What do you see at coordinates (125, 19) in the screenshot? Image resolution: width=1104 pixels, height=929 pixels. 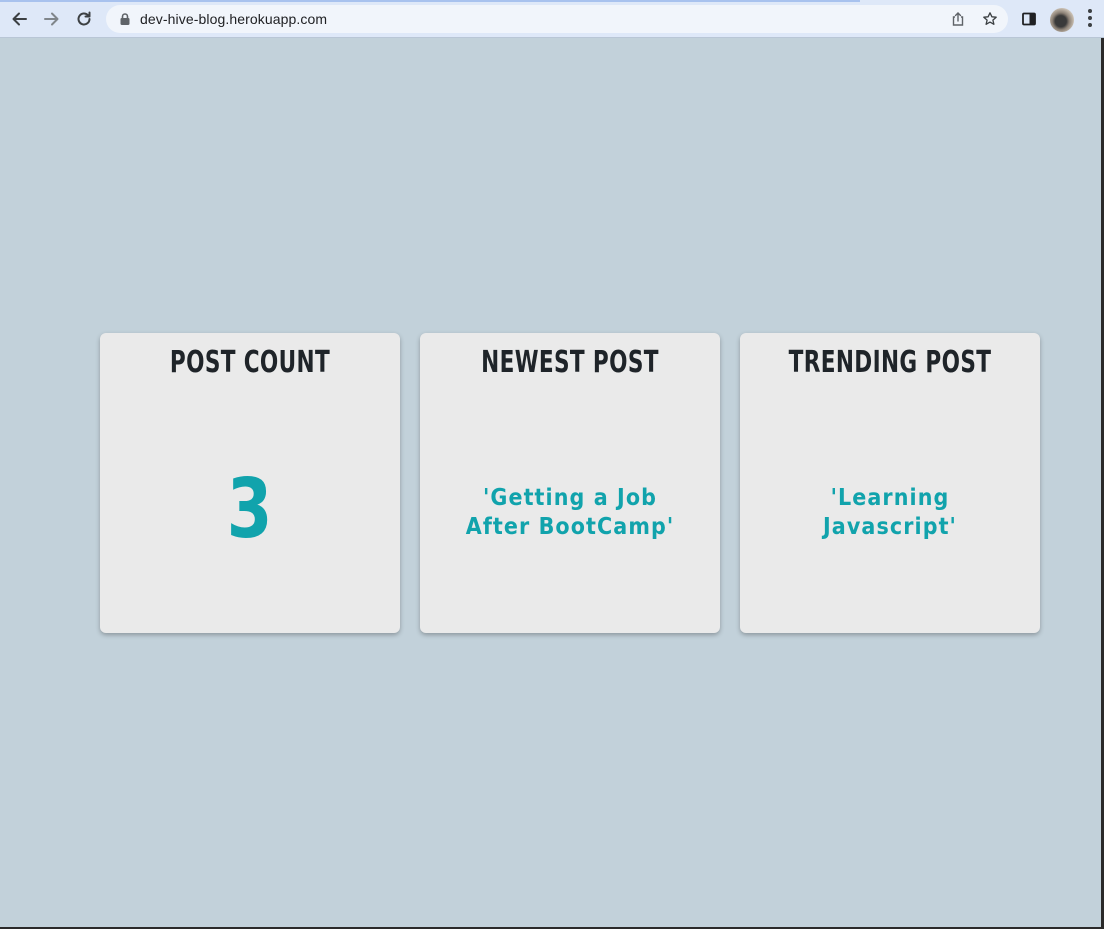 I see `lock-icon` at bounding box center [125, 19].